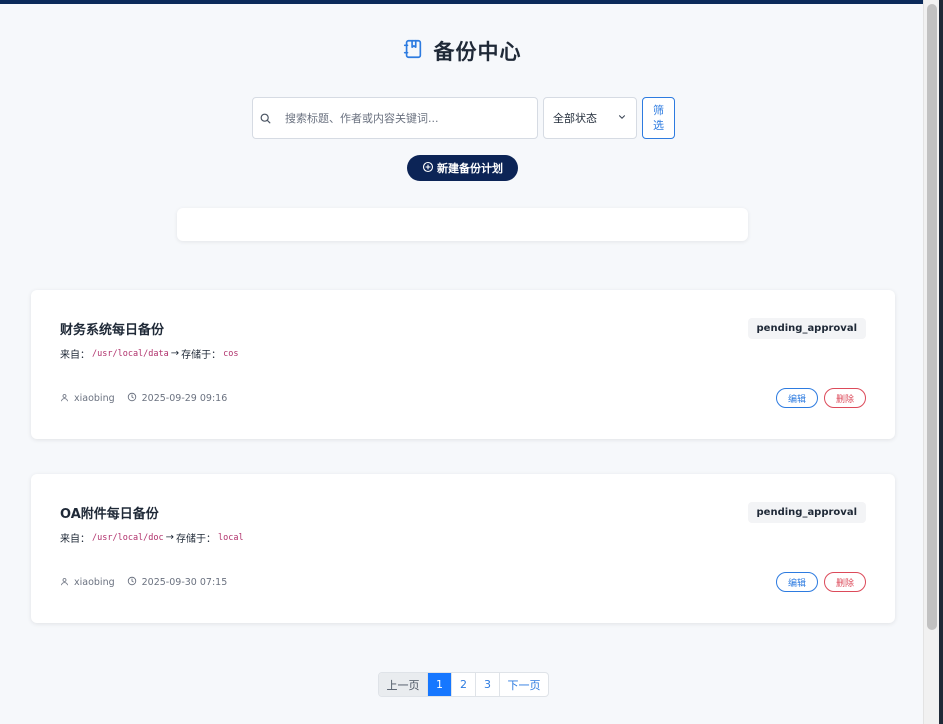 The image size is (943, 724). I want to click on status-select-value: 全部状态, so click(575, 118).